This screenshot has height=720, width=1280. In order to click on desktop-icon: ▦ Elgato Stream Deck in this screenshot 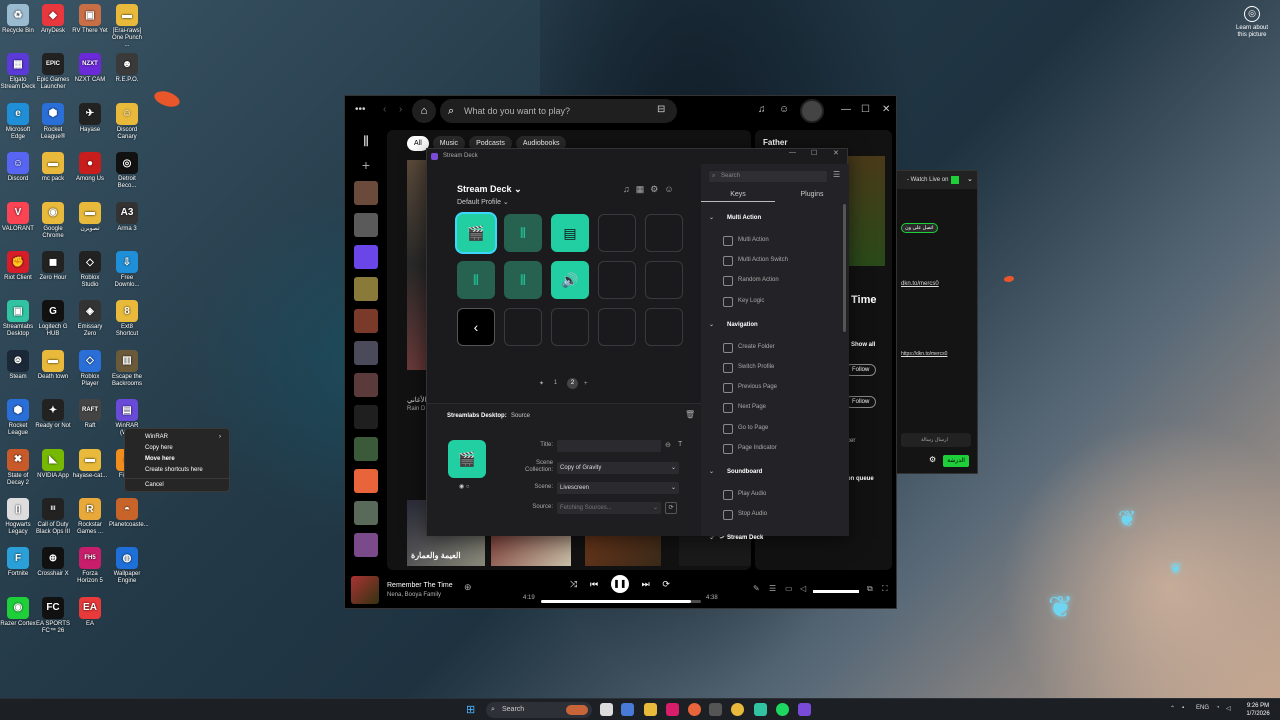, I will do `click(18, 72)`.